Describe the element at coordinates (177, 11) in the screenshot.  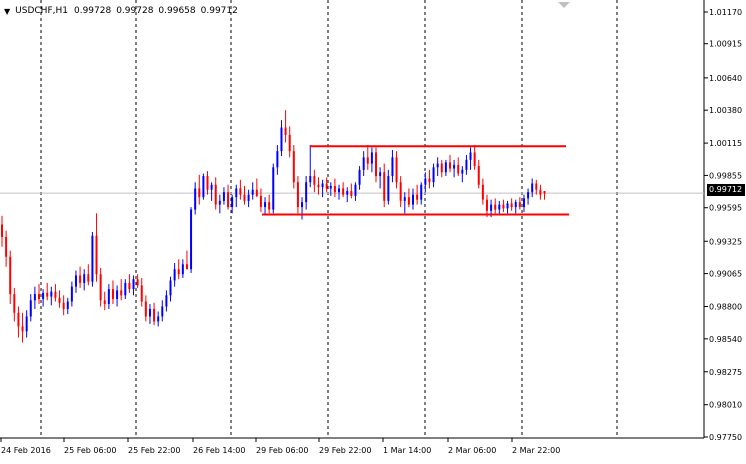
I see `low-value: 0.99658` at that location.